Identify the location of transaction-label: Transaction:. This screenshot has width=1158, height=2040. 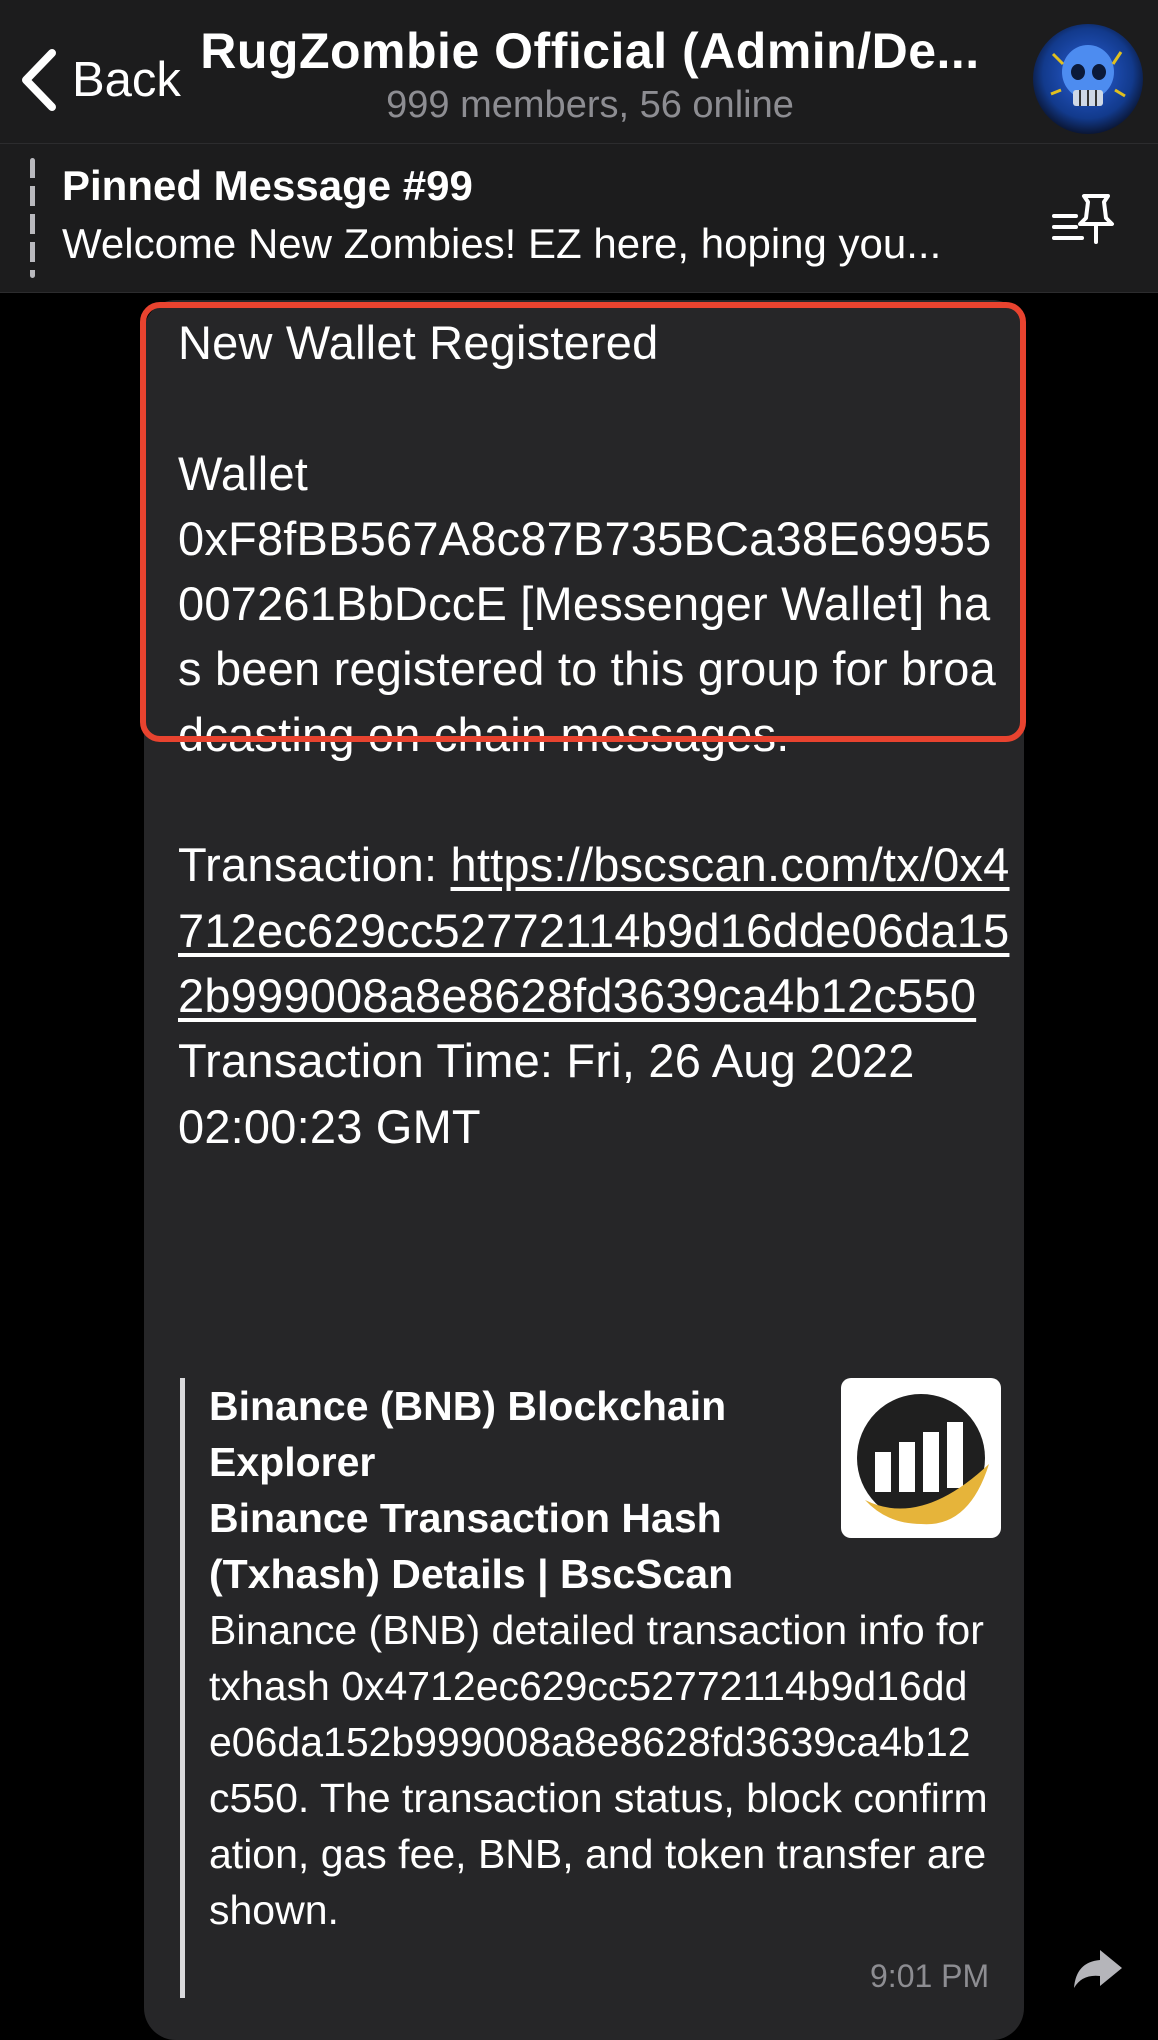
(314, 865).